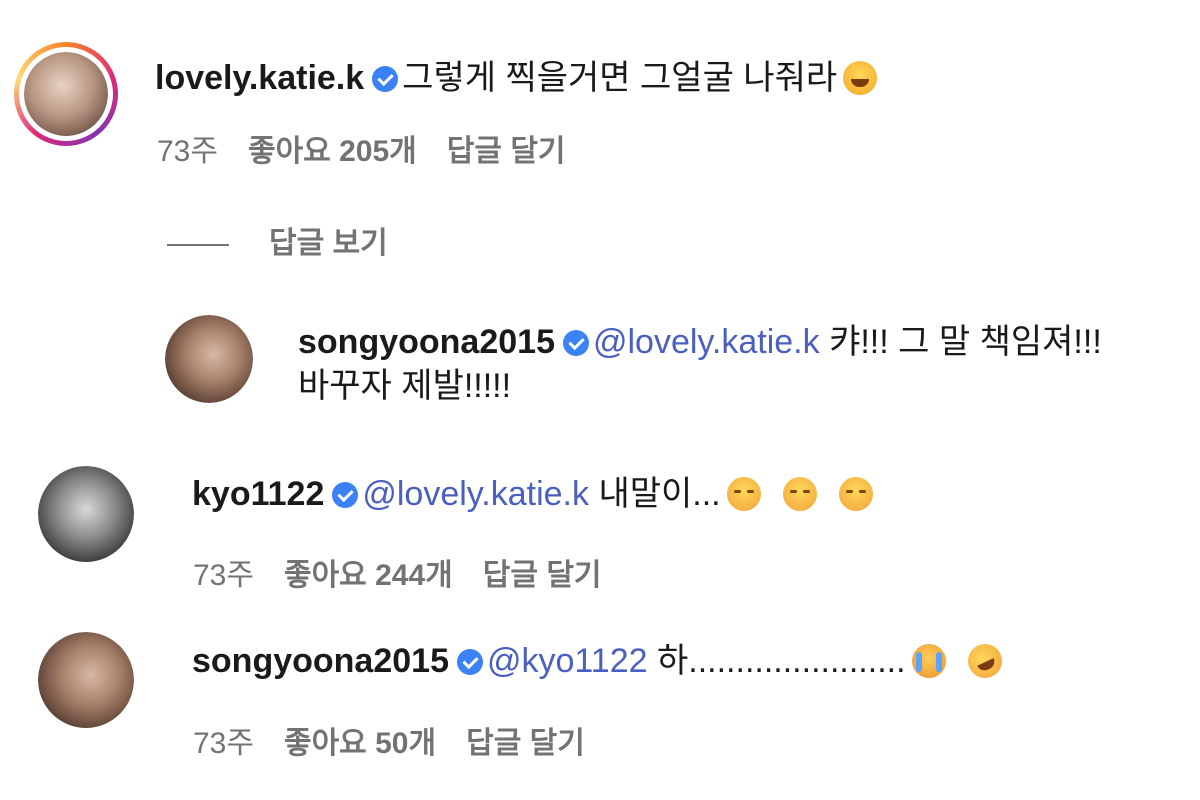  Describe the element at coordinates (198, 245) in the screenshot. I see `divider` at that location.